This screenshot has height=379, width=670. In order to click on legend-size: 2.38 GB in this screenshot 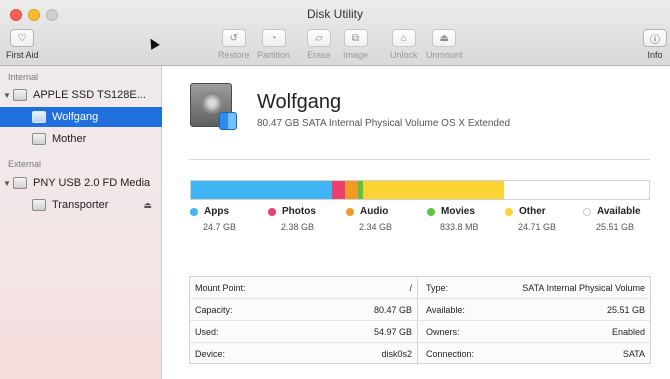, I will do `click(298, 227)`.